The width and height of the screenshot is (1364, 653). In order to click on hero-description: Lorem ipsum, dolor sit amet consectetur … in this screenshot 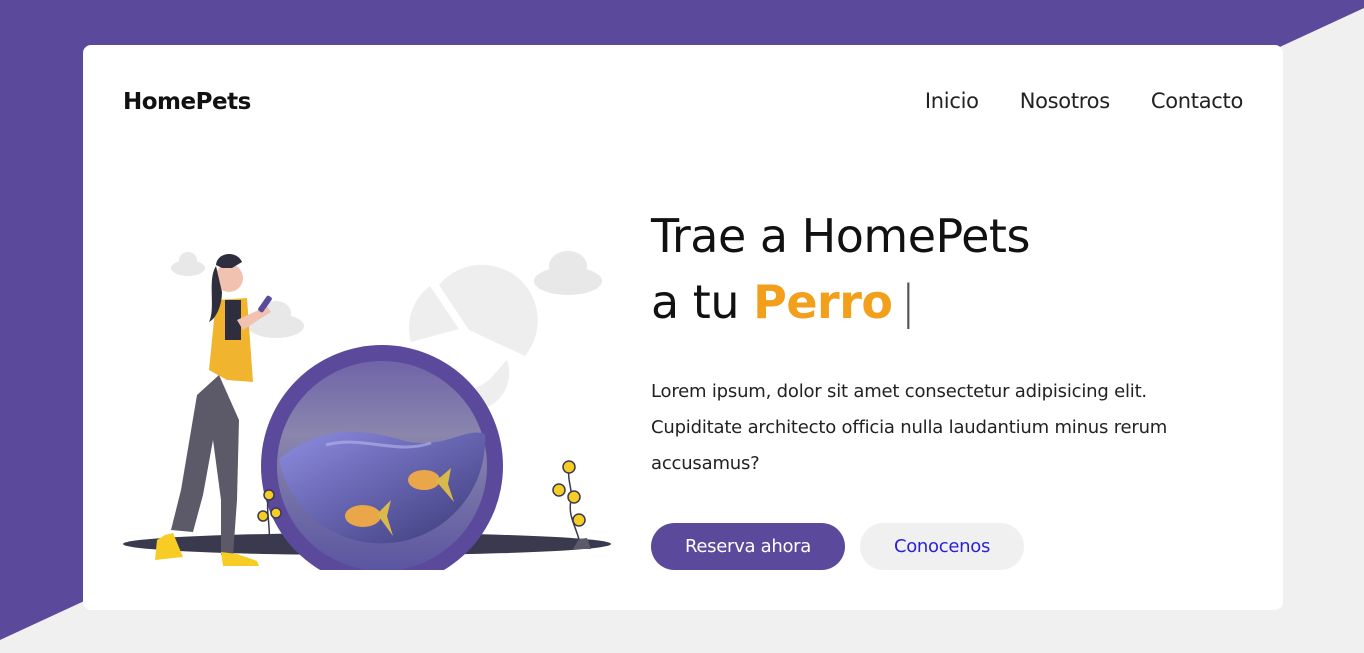, I will do `click(909, 427)`.